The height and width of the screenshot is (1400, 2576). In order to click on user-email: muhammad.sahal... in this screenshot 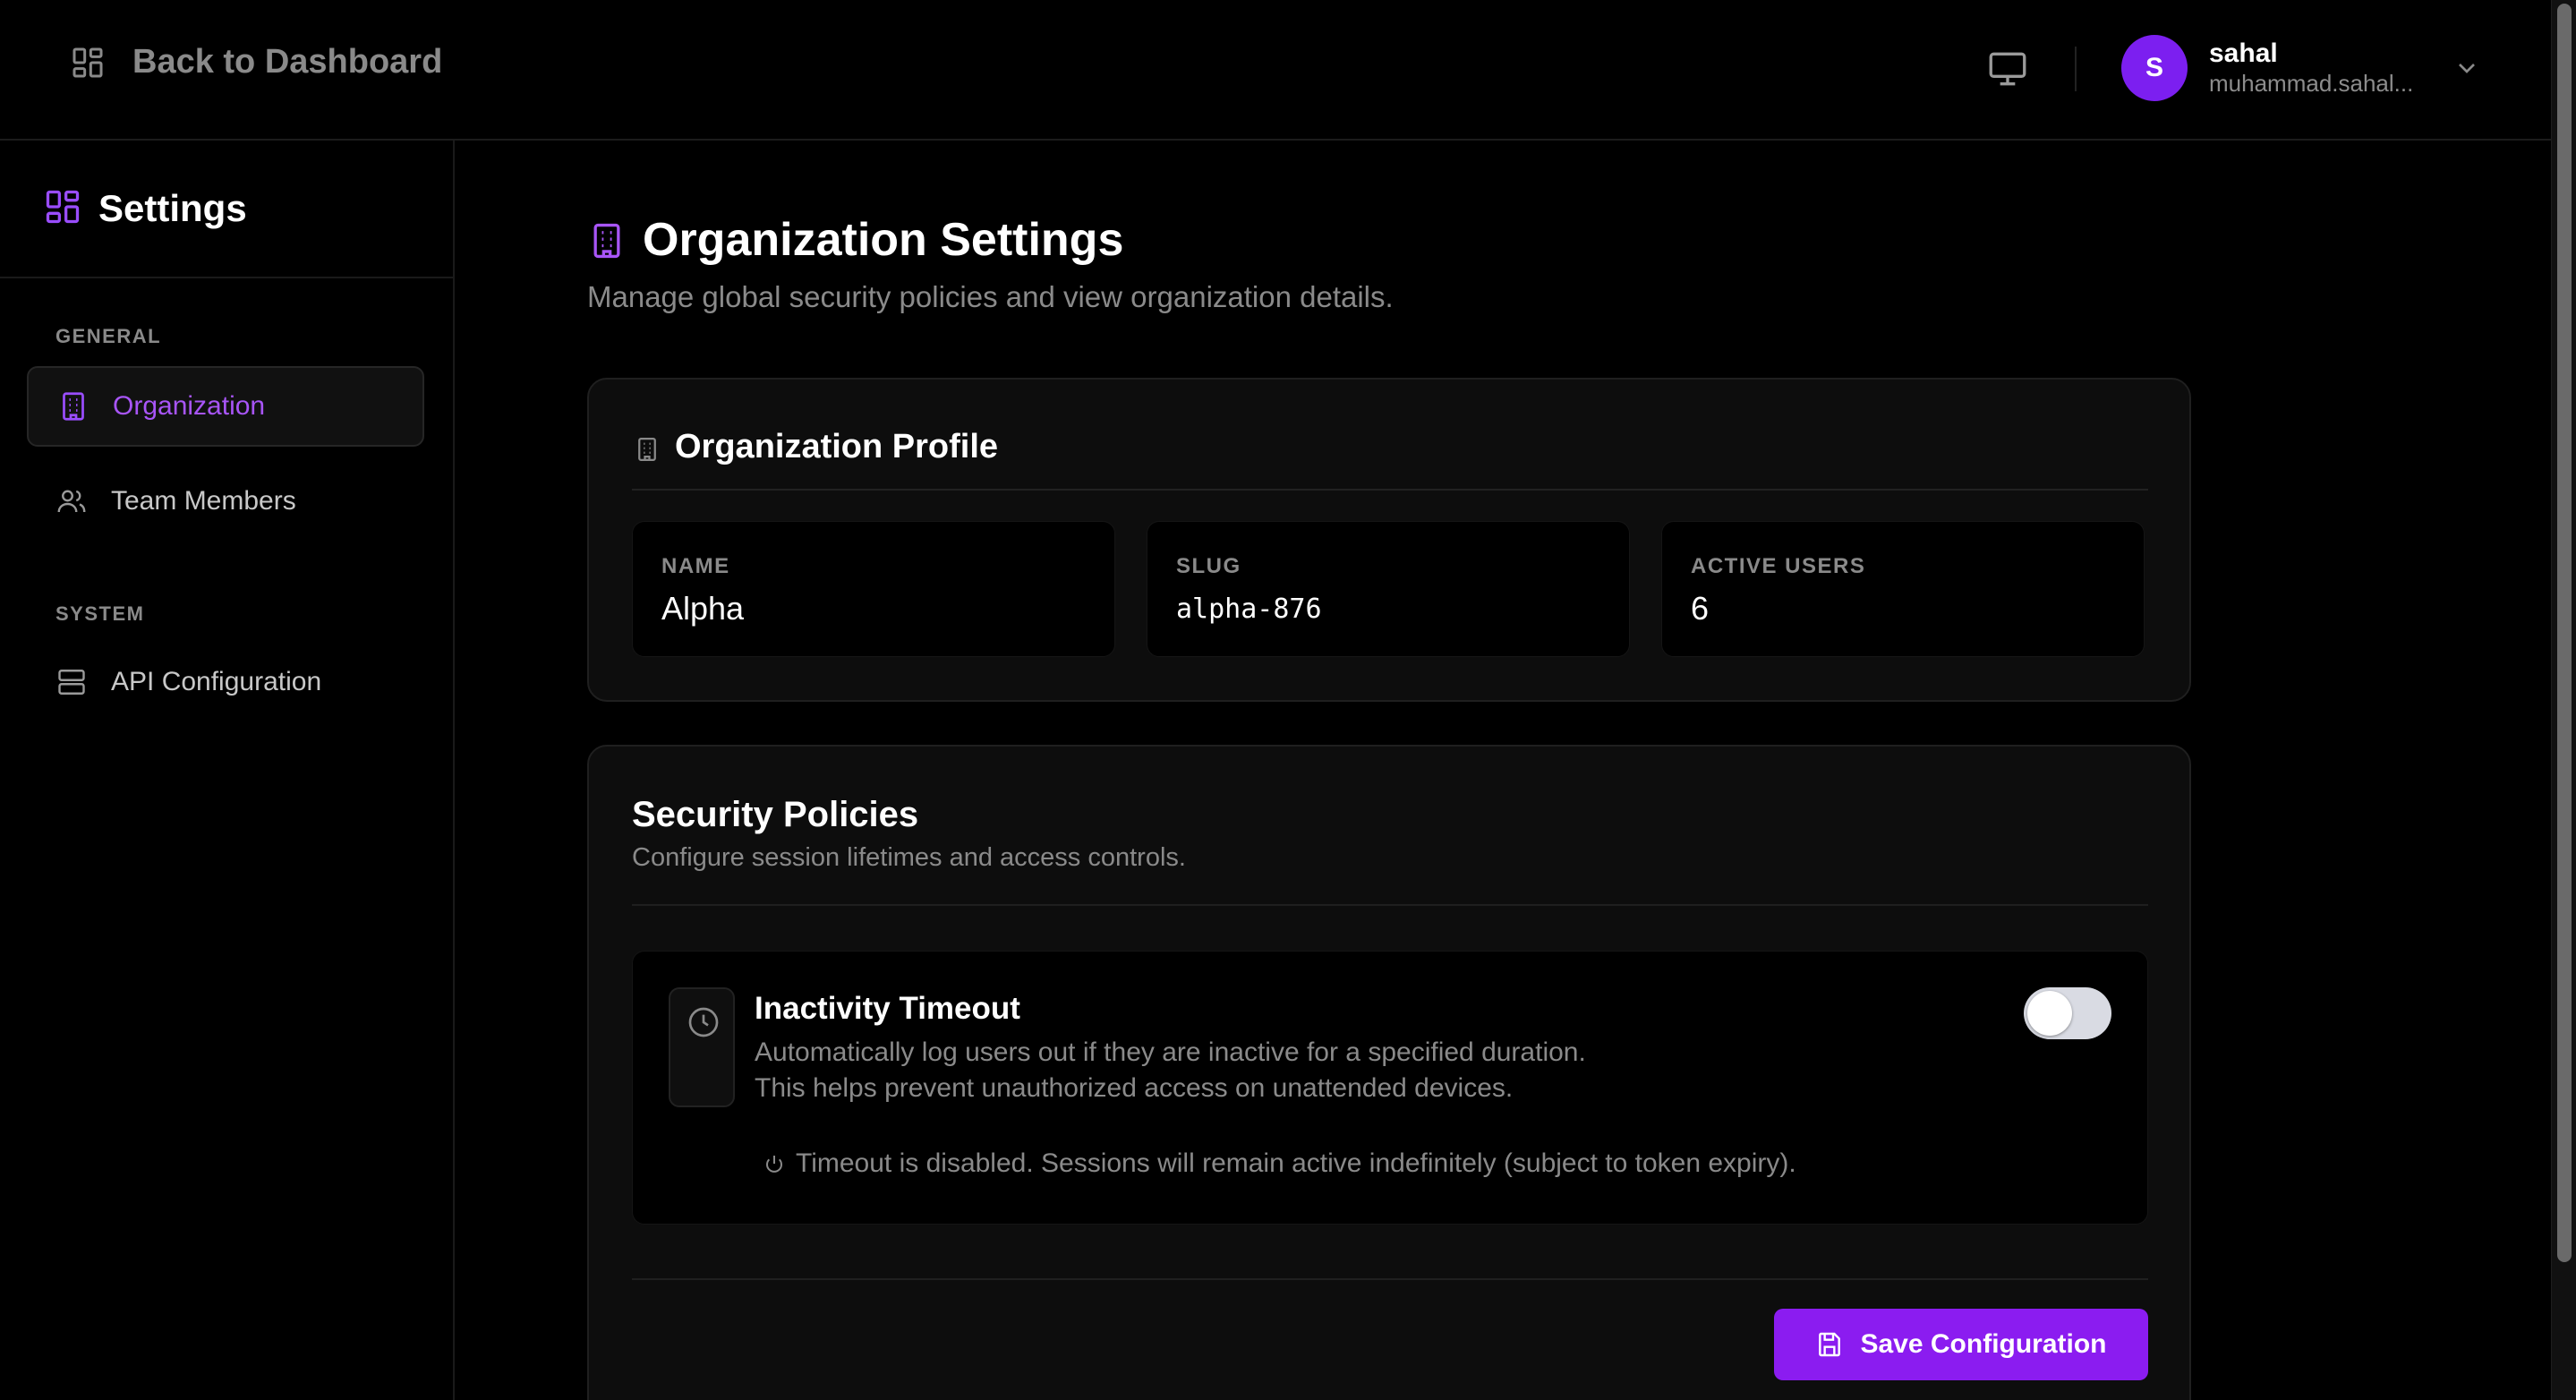, I will do `click(2311, 83)`.